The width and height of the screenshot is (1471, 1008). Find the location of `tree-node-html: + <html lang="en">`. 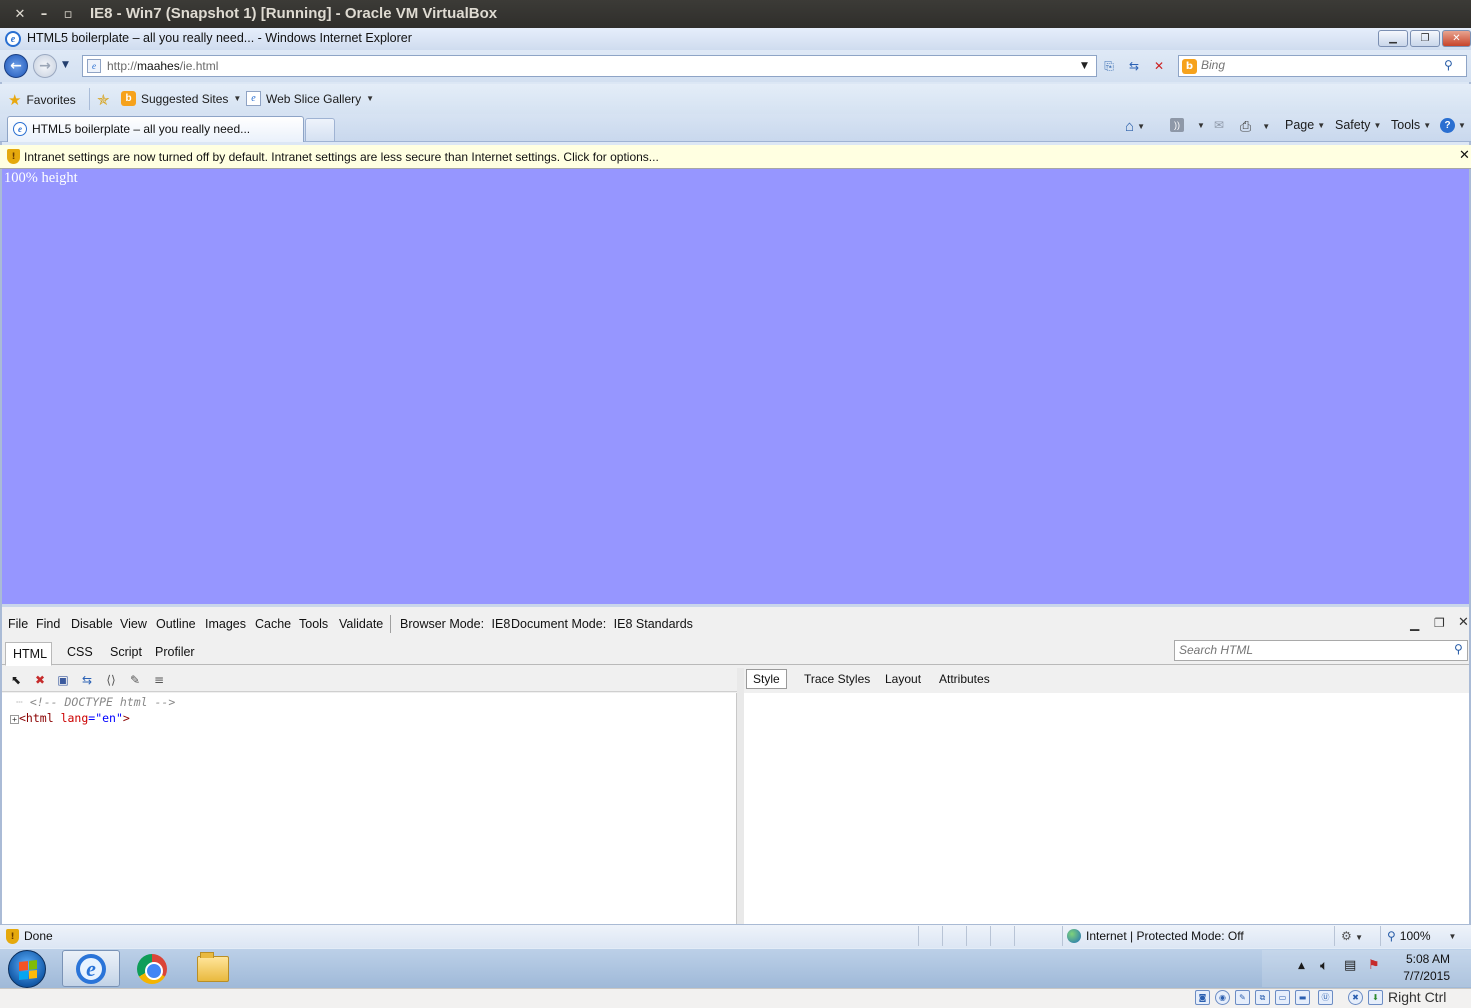

tree-node-html: + <html lang="en"> is located at coordinates (70, 718).